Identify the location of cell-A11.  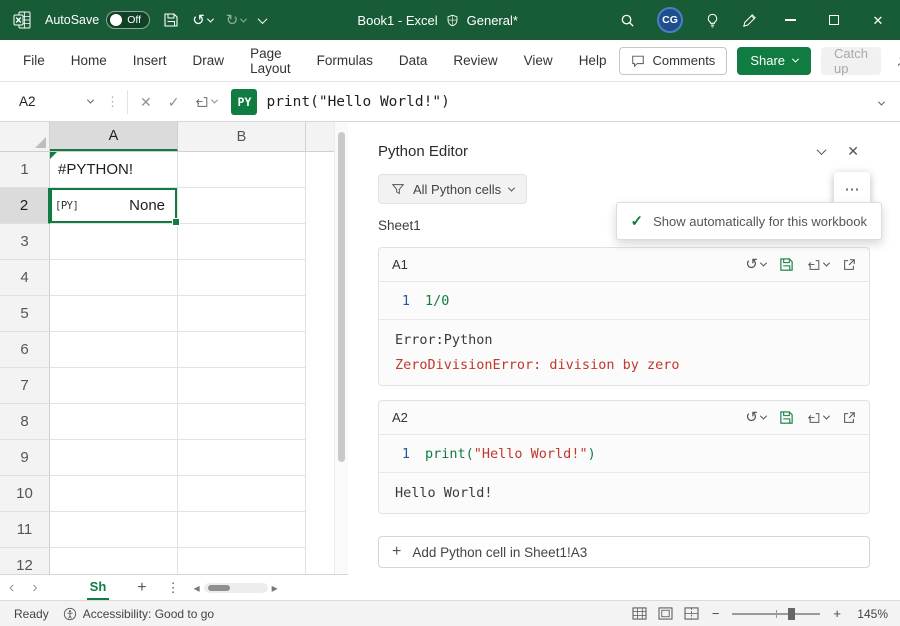
(114, 530).